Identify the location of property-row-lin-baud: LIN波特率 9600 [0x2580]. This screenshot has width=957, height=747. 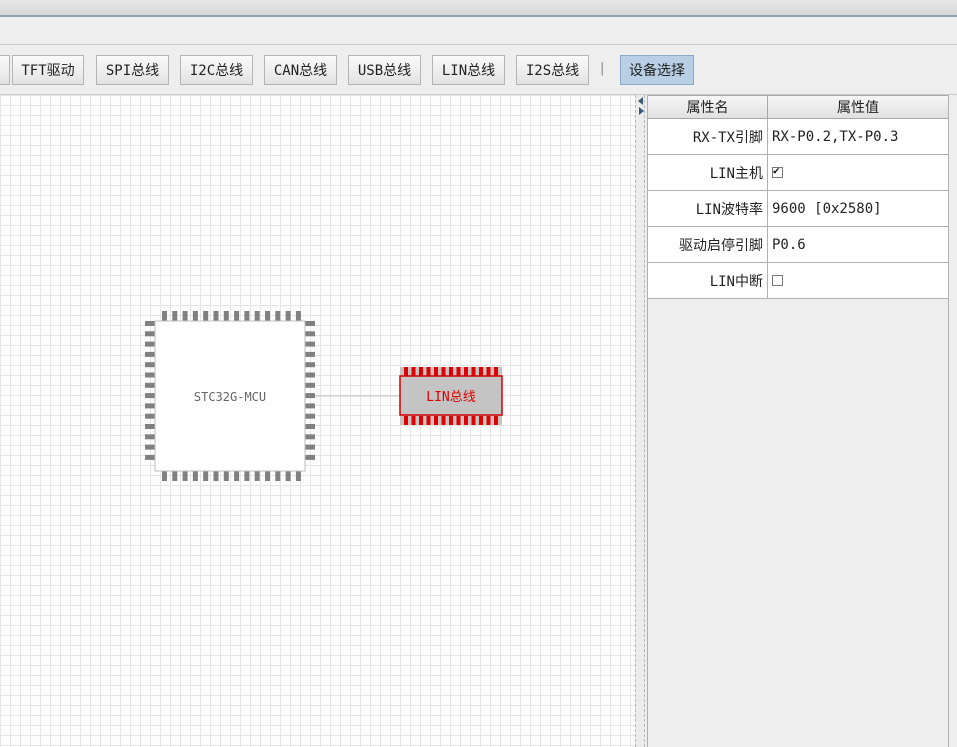
(798, 209).